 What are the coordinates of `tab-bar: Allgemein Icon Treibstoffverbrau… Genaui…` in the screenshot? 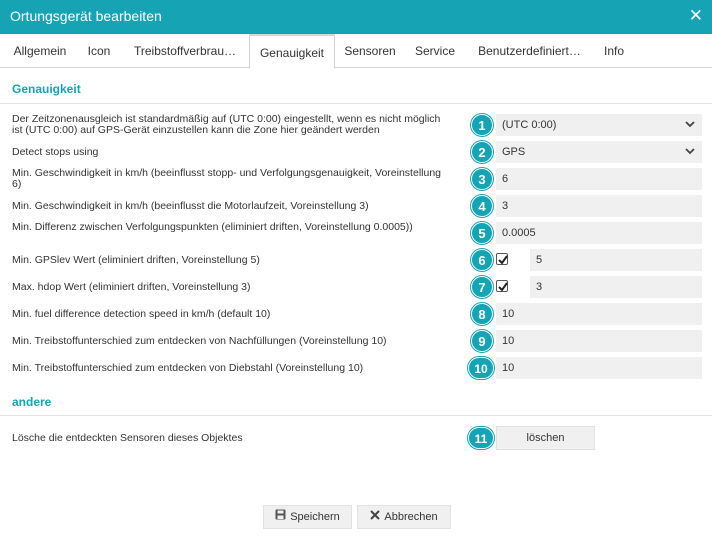 It's located at (356, 51).